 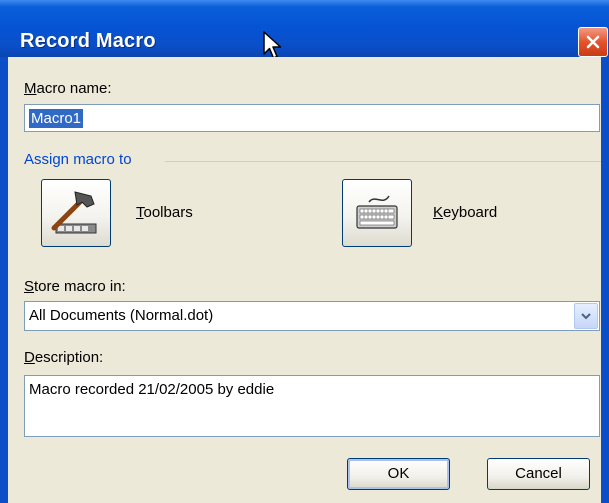 I want to click on close-icon, so click(x=593, y=42).